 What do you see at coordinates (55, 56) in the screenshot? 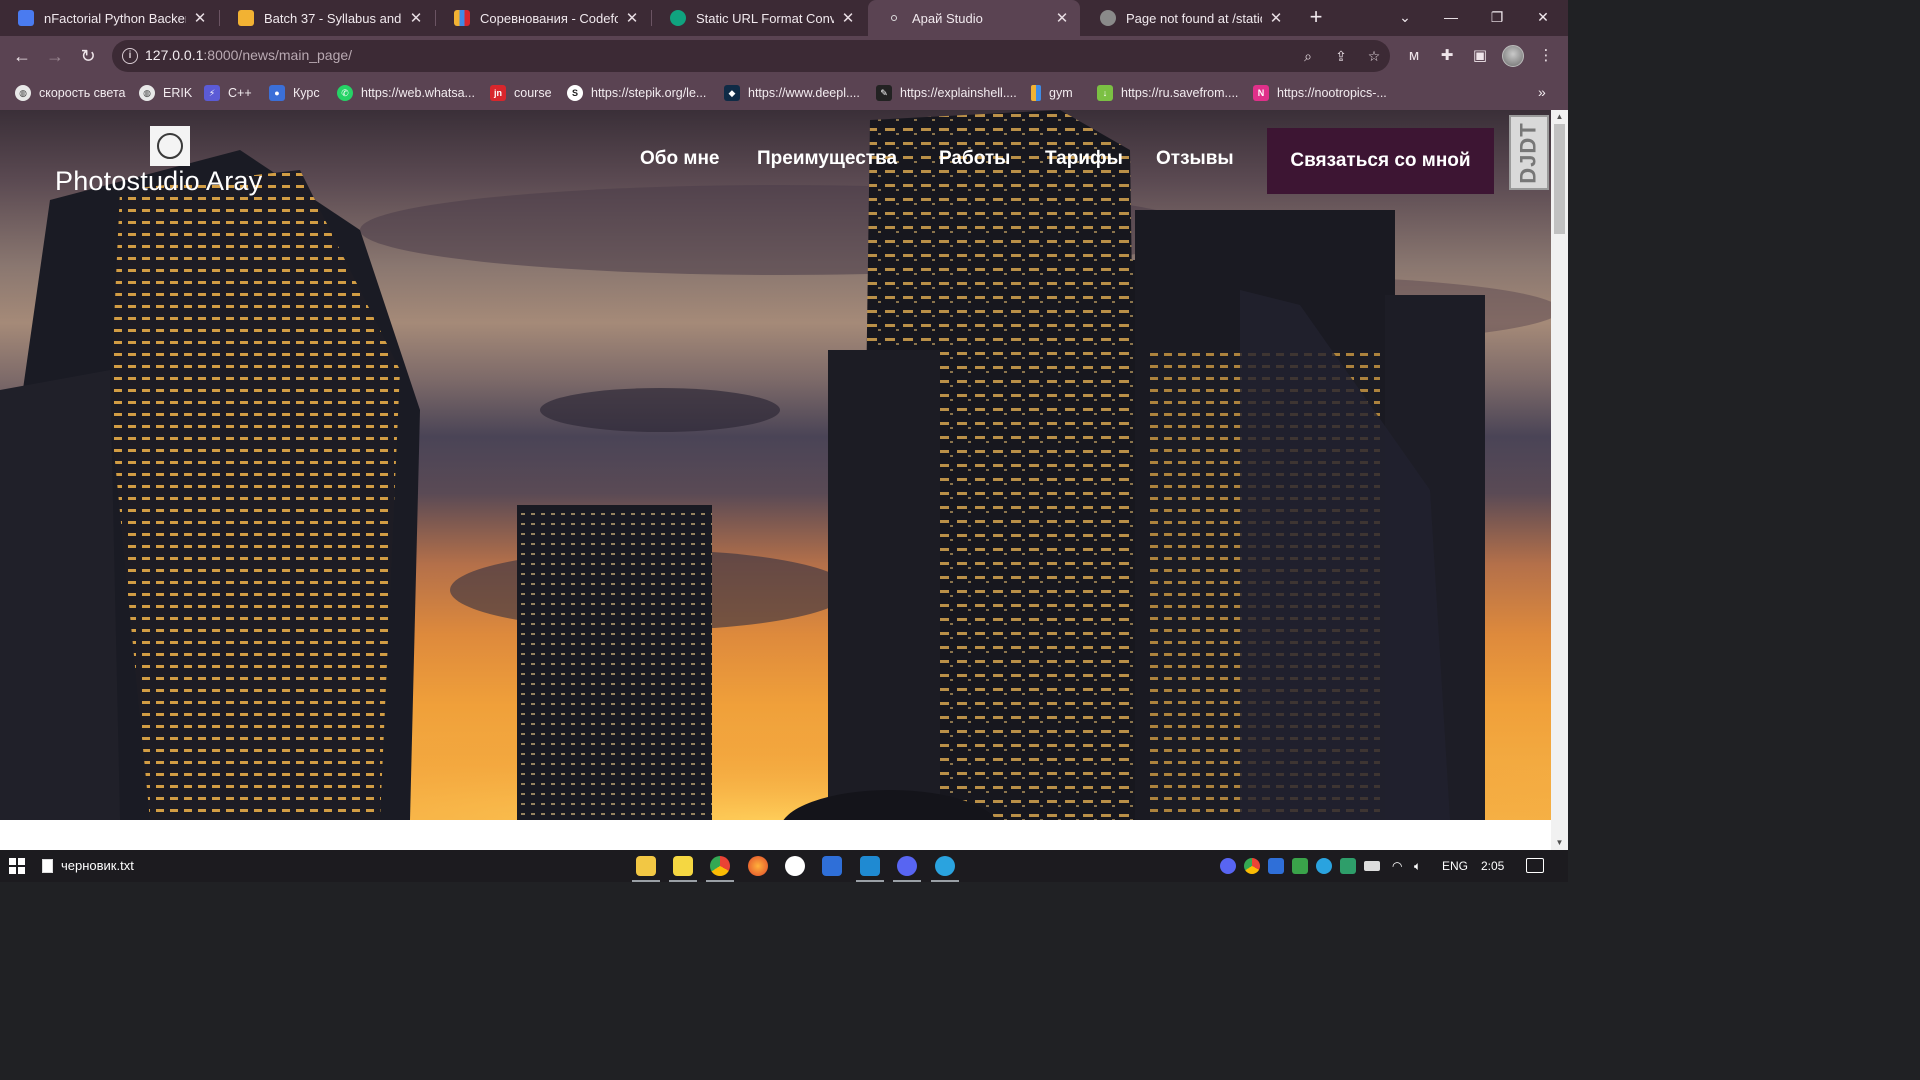
I see `forward-icon: →` at bounding box center [55, 56].